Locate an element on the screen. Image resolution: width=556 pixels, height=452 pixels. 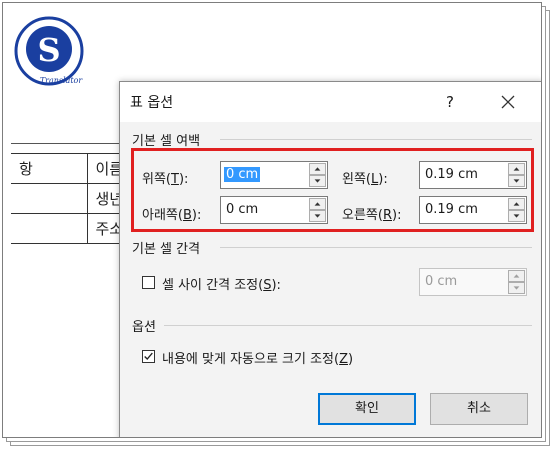
cell-spacing-input: 0 cm is located at coordinates (473, 282).